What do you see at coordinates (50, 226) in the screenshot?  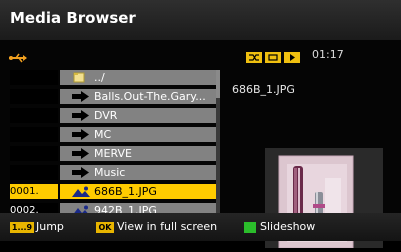 I see `jump-label: Jump` at bounding box center [50, 226].